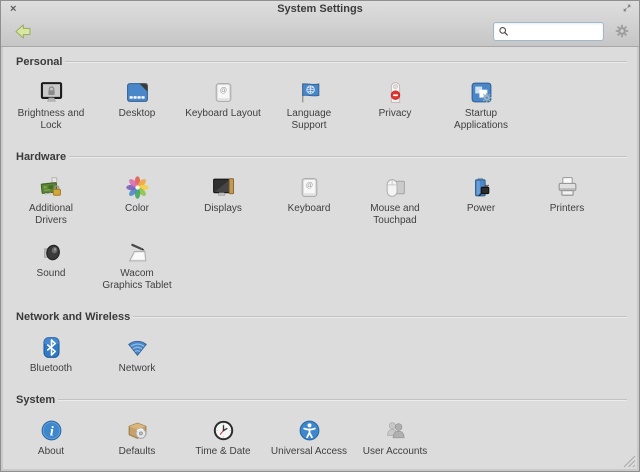 Image resolution: width=640 pixels, height=472 pixels. Describe the element at coordinates (137, 368) in the screenshot. I see `tile-label: Network` at that location.